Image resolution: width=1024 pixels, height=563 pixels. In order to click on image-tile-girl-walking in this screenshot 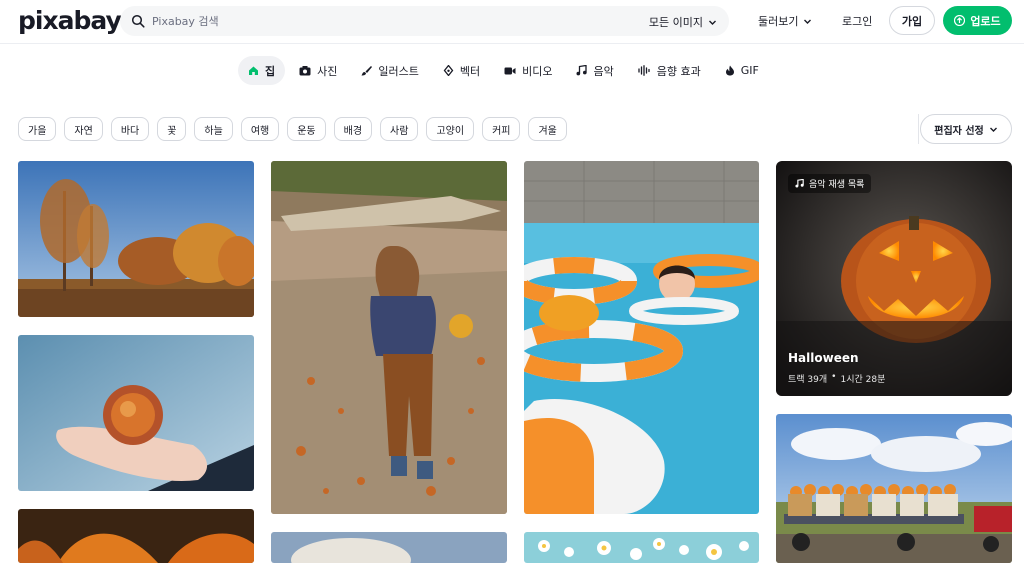, I will do `click(389, 337)`.